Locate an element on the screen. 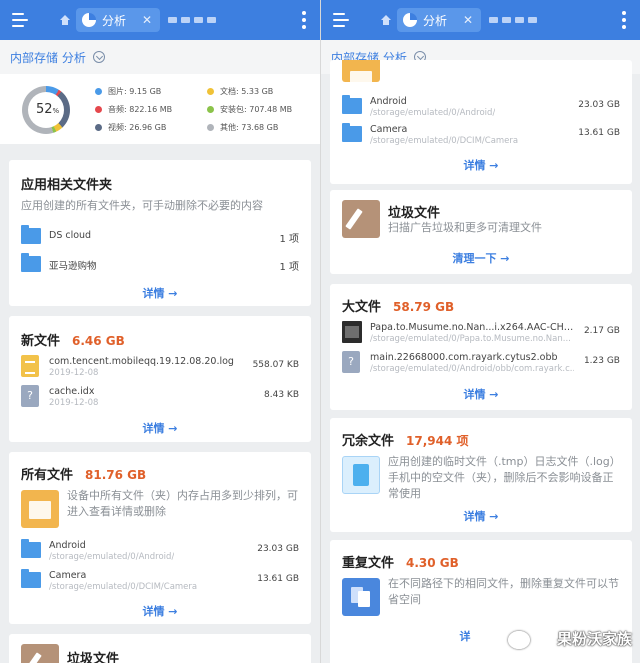  watermark: 果粉沃家族 is located at coordinates (594, 639).